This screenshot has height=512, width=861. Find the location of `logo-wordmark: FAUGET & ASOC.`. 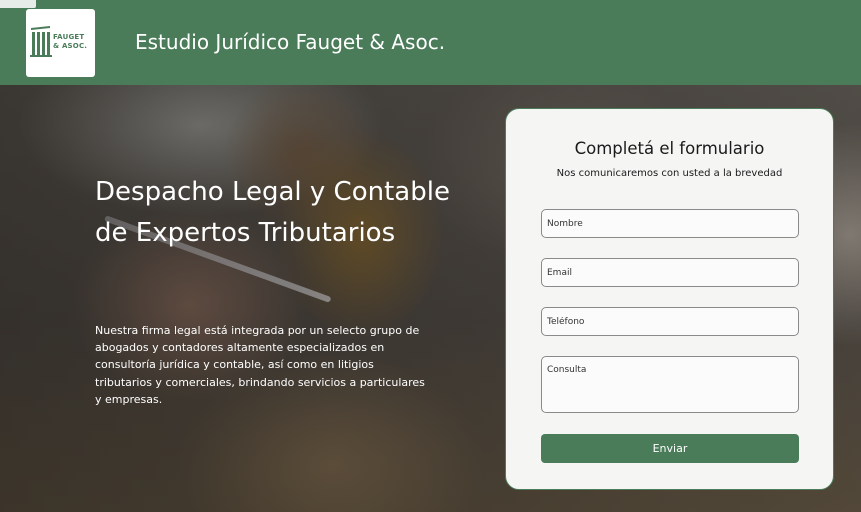

logo-wordmark: FAUGET & ASOC. is located at coordinates (72, 42).